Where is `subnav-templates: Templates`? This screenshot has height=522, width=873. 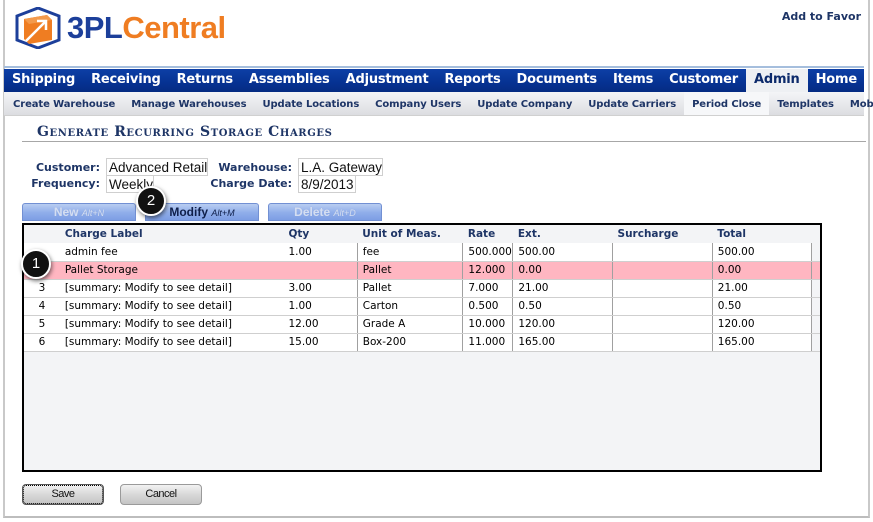 subnav-templates: Templates is located at coordinates (805, 103).